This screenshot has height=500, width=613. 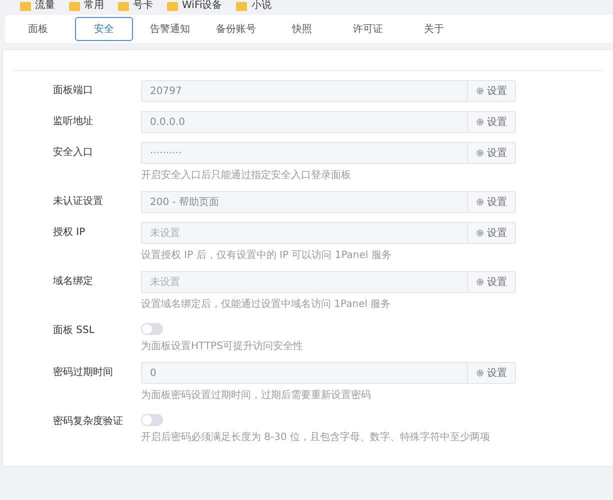 What do you see at coordinates (222, 346) in the screenshot?
I see `help-text: 为面板设置HTTPS可提升访问安全性` at bounding box center [222, 346].